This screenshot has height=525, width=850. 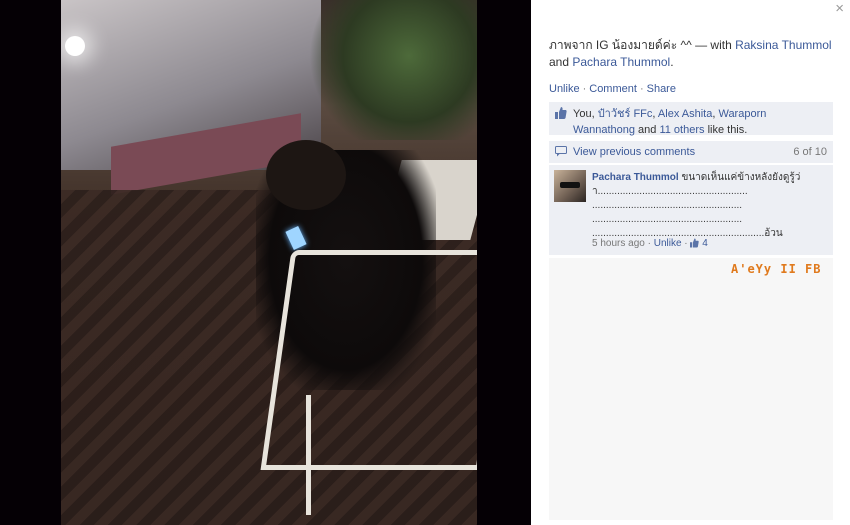 What do you see at coordinates (713, 45) in the screenshot?
I see `caption-with: — with` at bounding box center [713, 45].